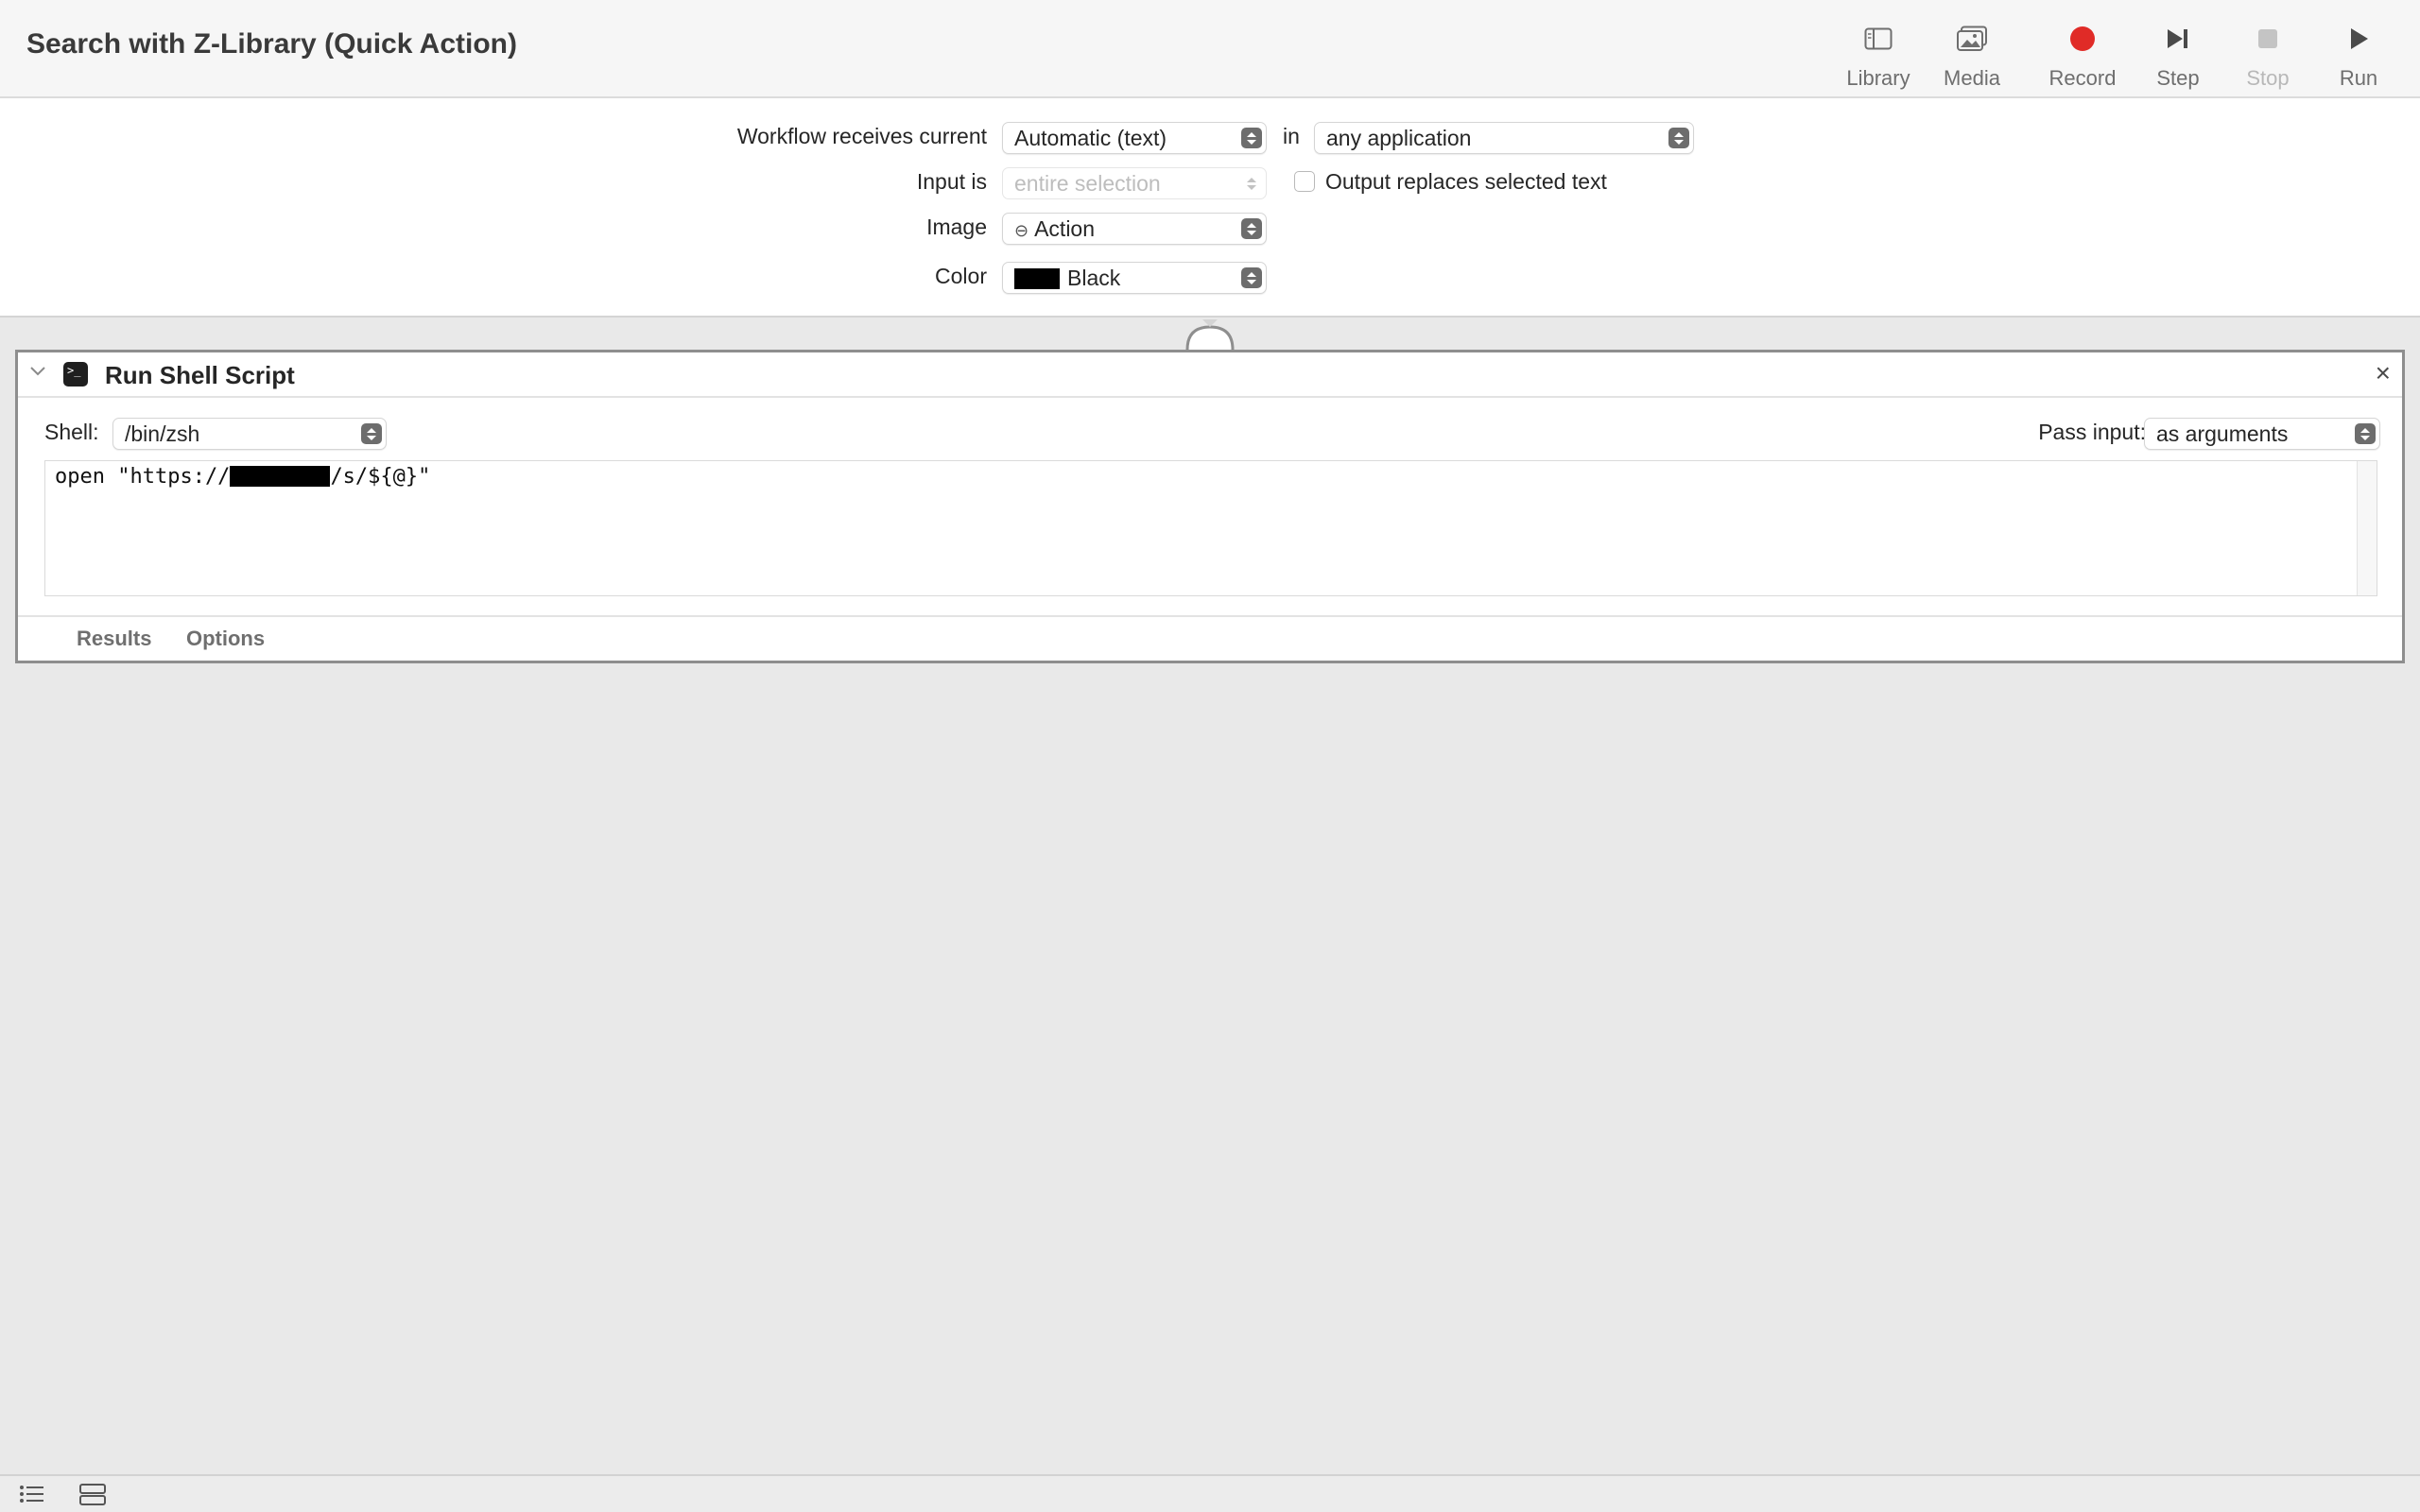 The width and height of the screenshot is (2420, 1512). I want to click on shell-popup: /bin/zsh, so click(249, 434).